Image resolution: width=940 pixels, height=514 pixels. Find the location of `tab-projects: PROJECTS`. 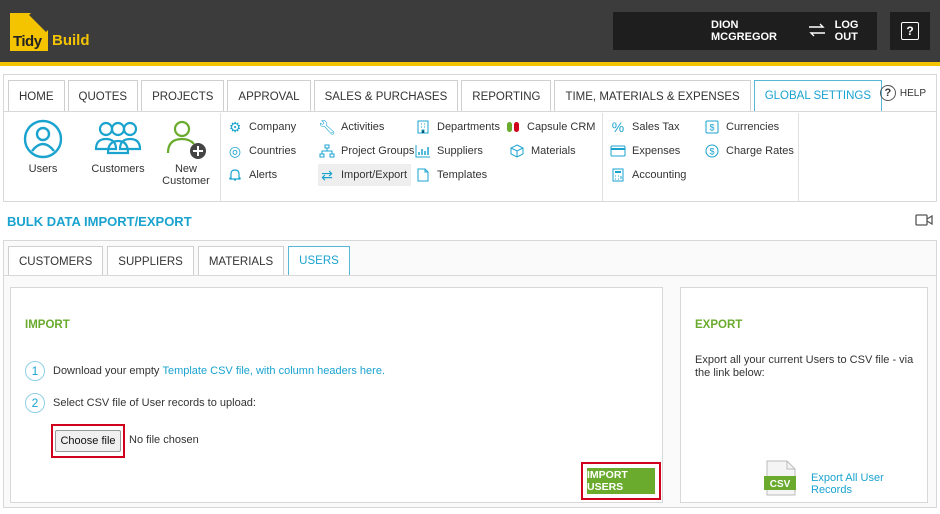

tab-projects: PROJECTS is located at coordinates (183, 96).